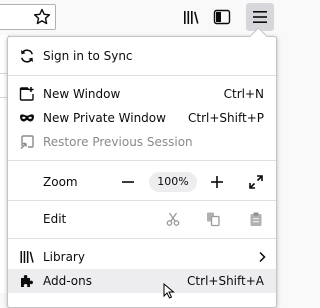 This screenshot has width=320, height=308. Describe the element at coordinates (27, 94) in the screenshot. I see `new-window-icon` at that location.